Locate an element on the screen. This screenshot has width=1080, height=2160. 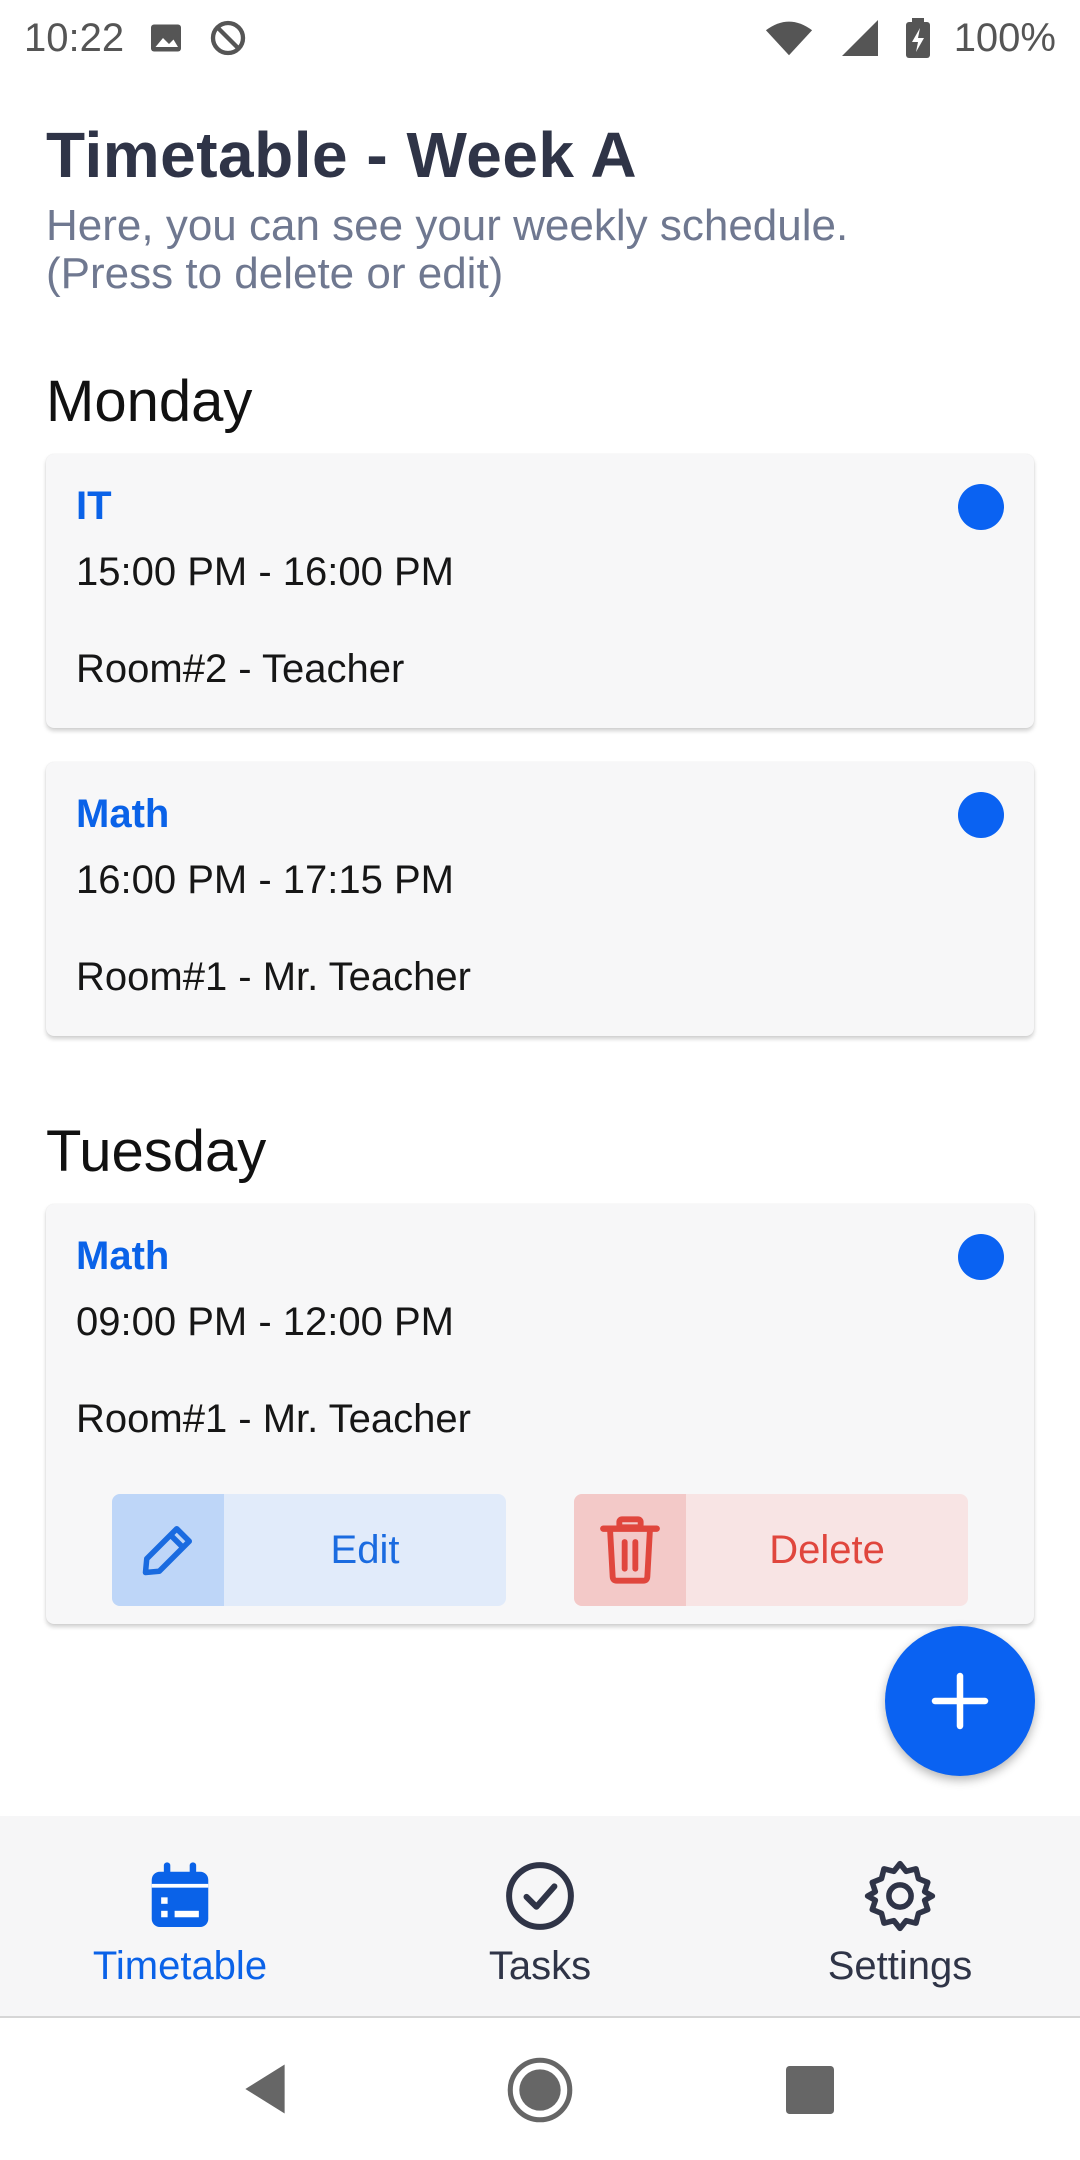
subtitle-line-1: Here, you can see your weekly schedule. is located at coordinates (447, 225).